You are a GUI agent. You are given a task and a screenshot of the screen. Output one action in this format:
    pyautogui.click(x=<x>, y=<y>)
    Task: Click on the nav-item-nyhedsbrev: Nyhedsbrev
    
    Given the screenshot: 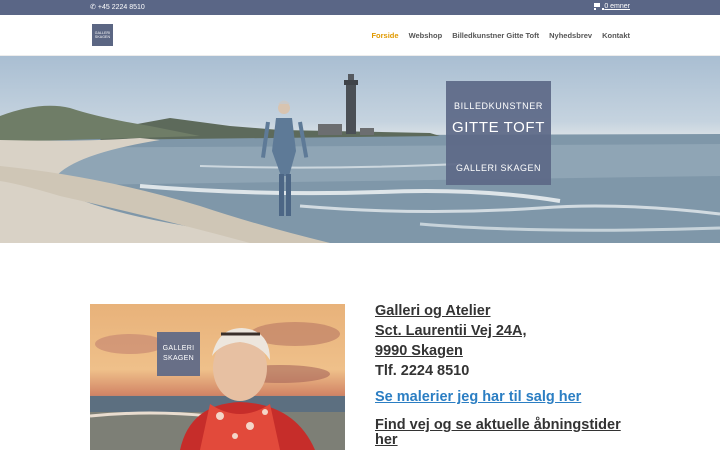 What is the action you would take?
    pyautogui.click(x=570, y=35)
    